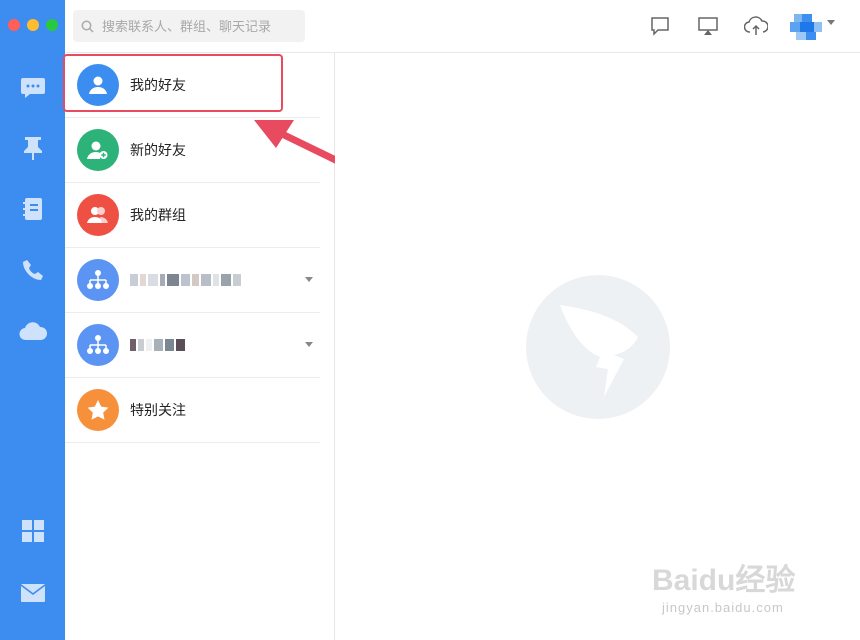 This screenshot has height=640, width=860. I want to click on contacts-book-icon, so click(33, 209).